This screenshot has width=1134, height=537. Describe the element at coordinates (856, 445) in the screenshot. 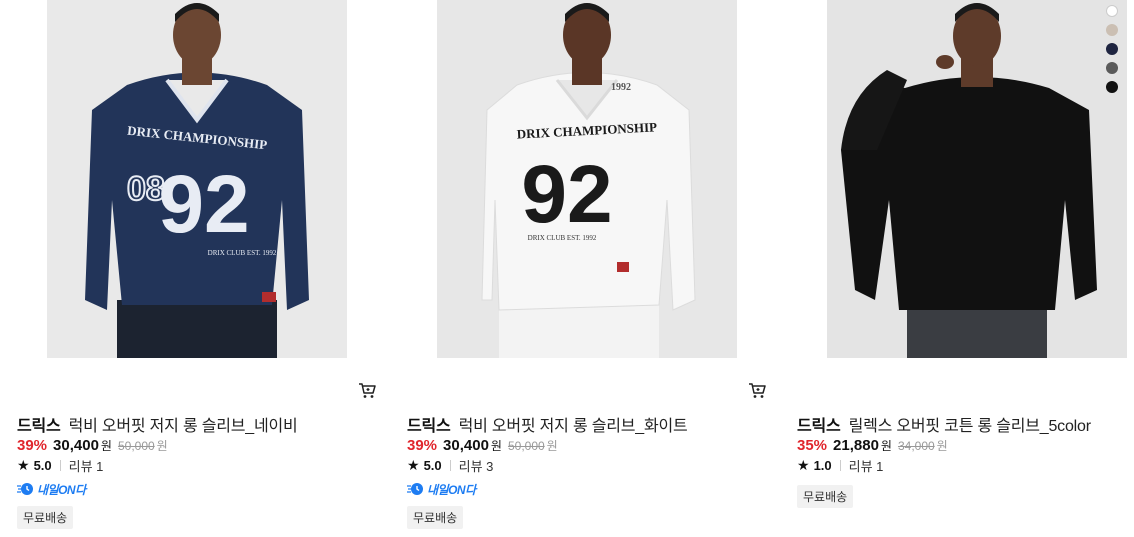

I see `sale-price: 21,880` at that location.